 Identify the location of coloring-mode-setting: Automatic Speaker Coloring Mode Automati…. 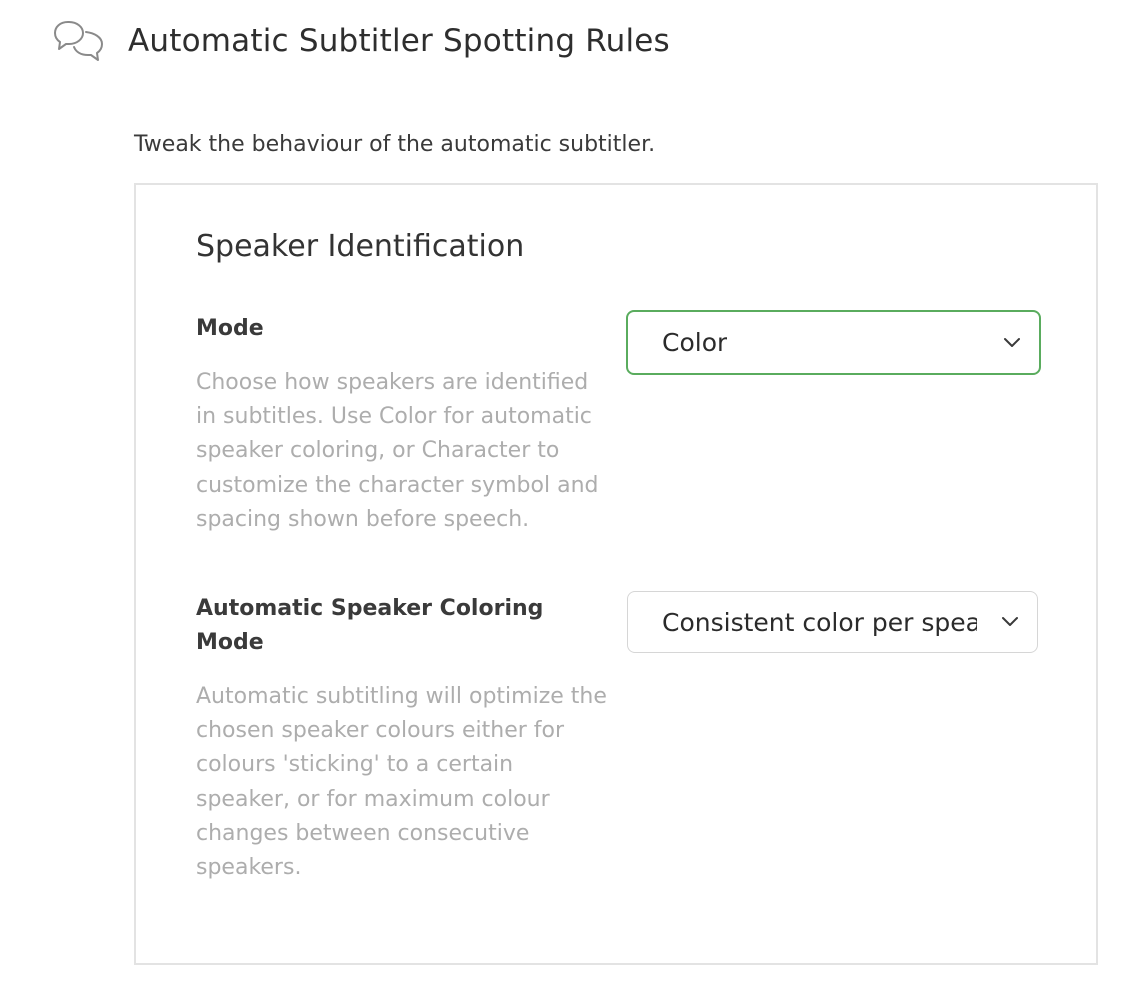
(406, 738).